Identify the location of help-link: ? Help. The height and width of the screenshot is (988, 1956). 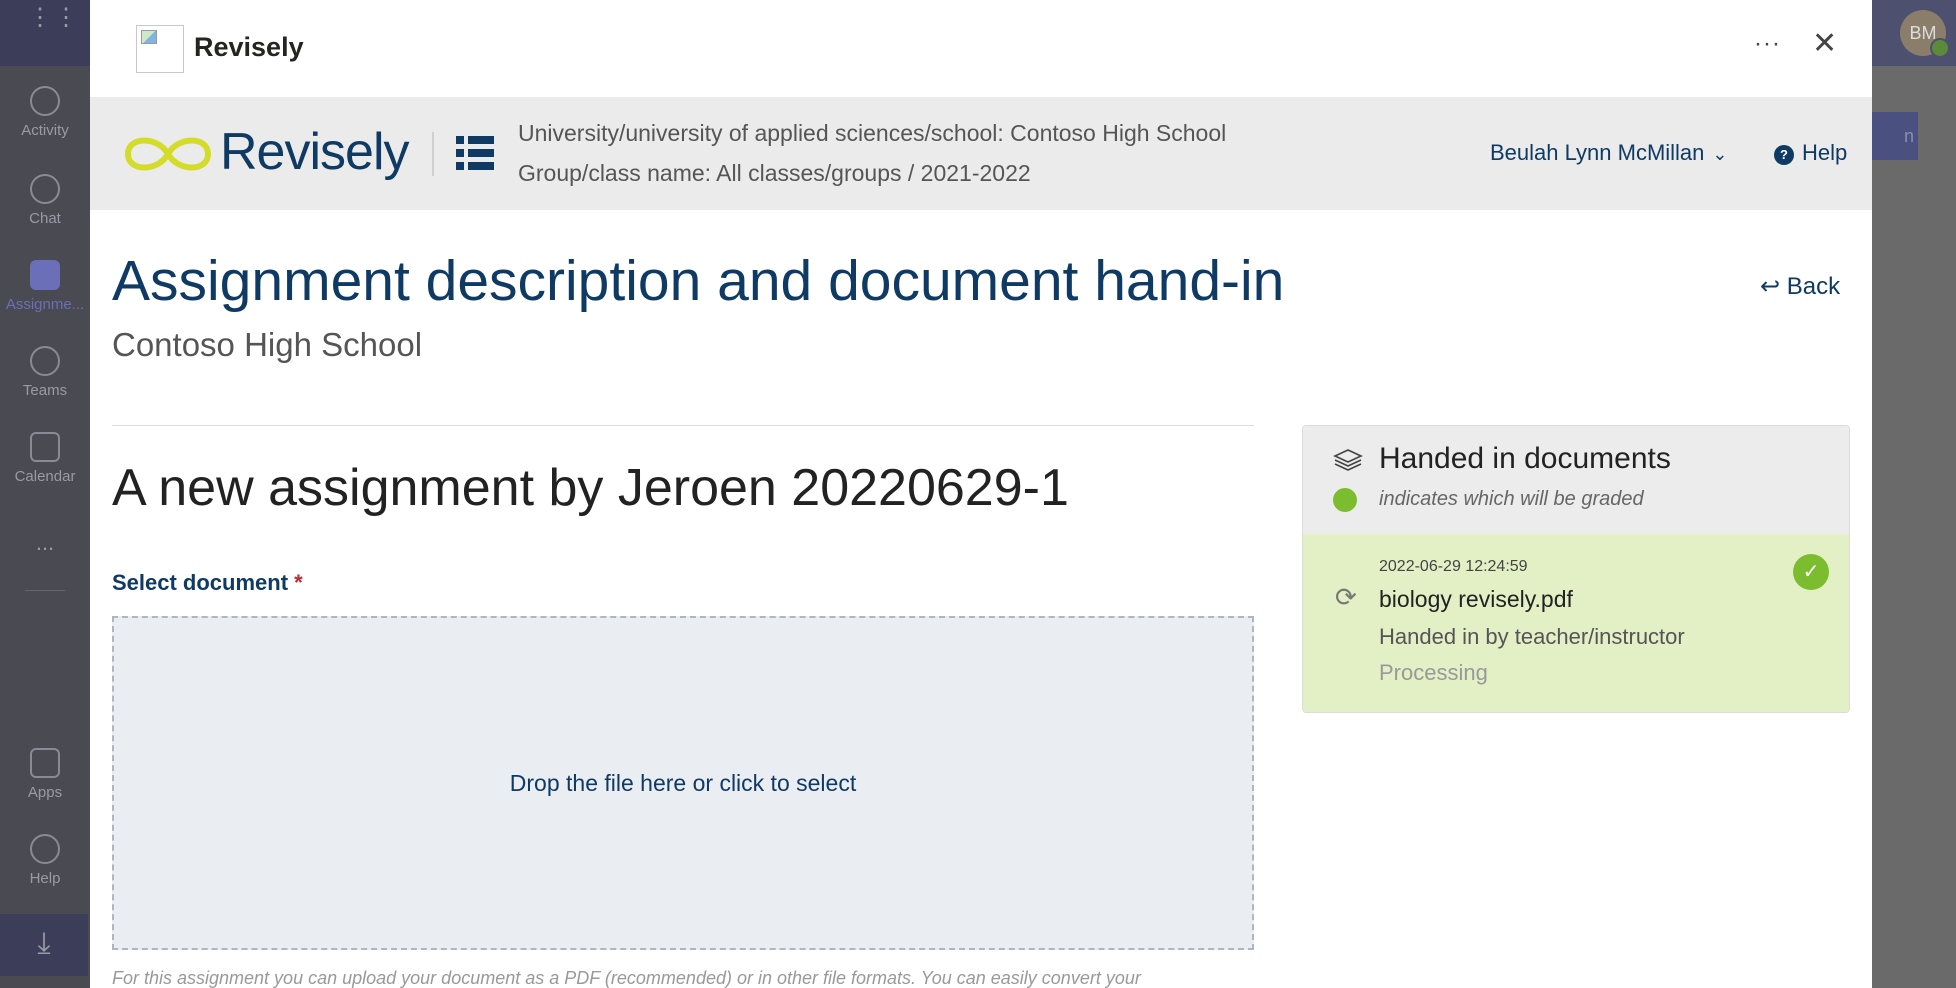
(1810, 153).